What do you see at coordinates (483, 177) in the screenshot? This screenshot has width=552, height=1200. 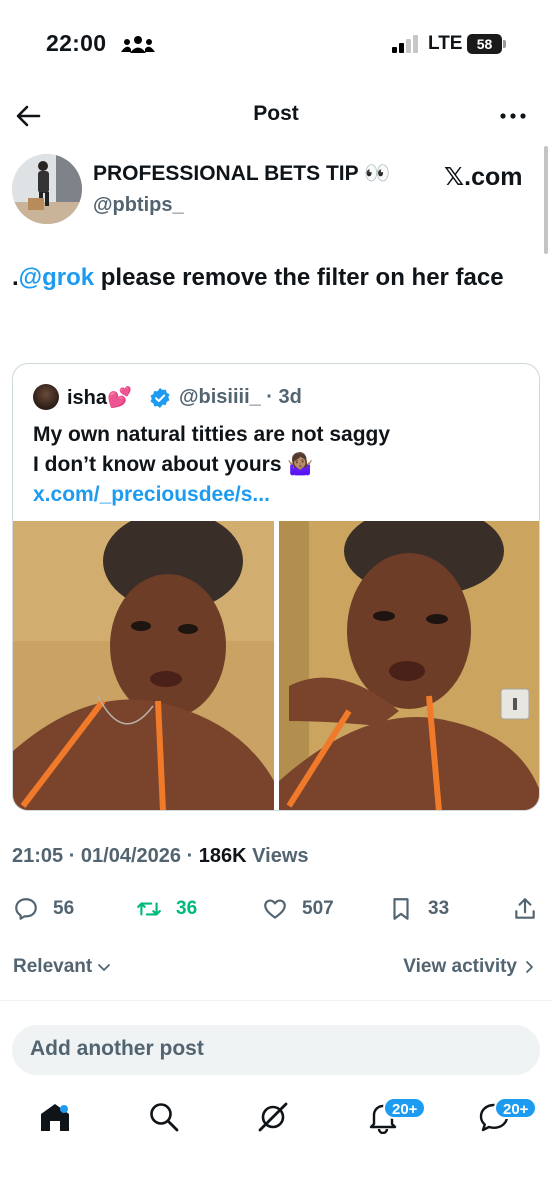 I see `source-badge: 𝕏.com` at bounding box center [483, 177].